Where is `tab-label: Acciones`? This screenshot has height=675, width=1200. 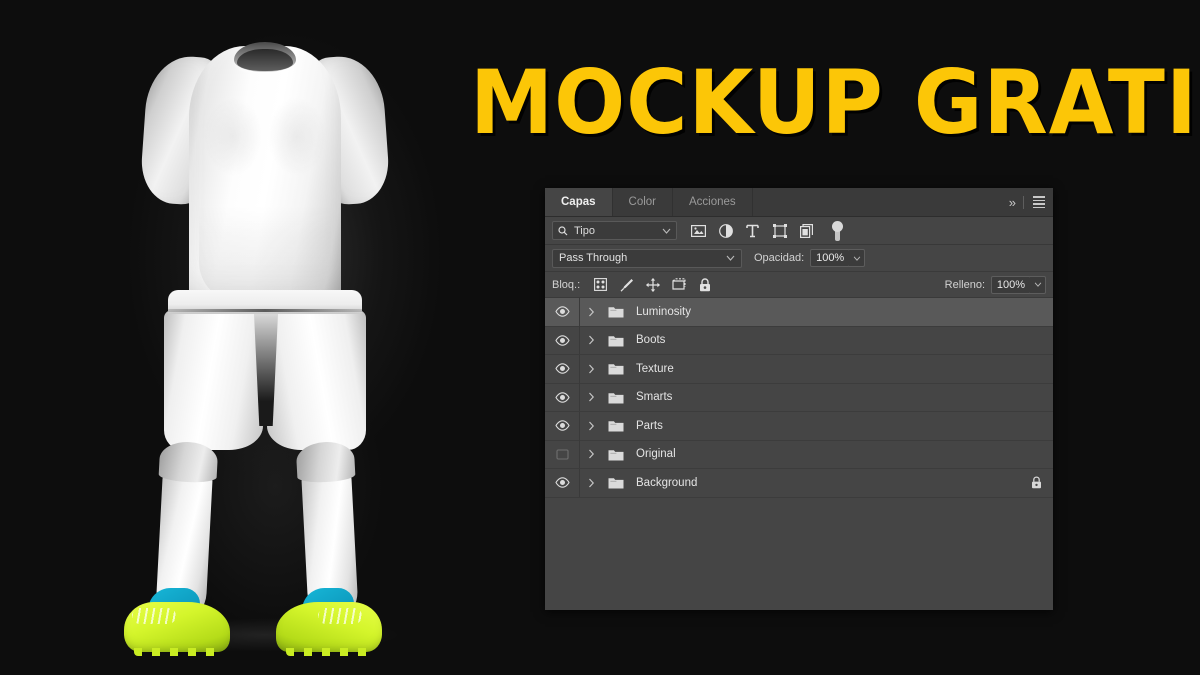
tab-label: Acciones is located at coordinates (712, 202).